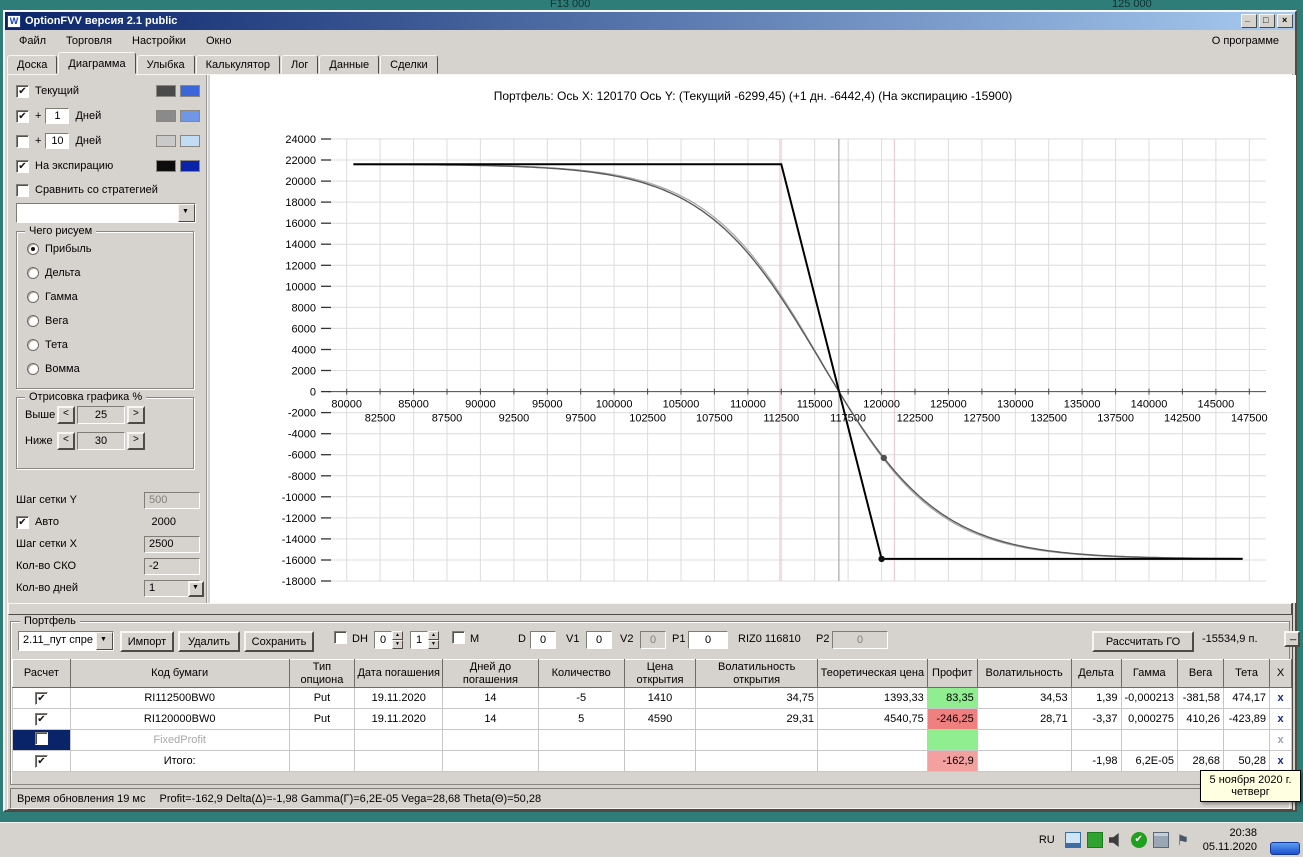 This screenshot has height=857, width=1303. I want to click on notification-fragment, so click(1285, 848).